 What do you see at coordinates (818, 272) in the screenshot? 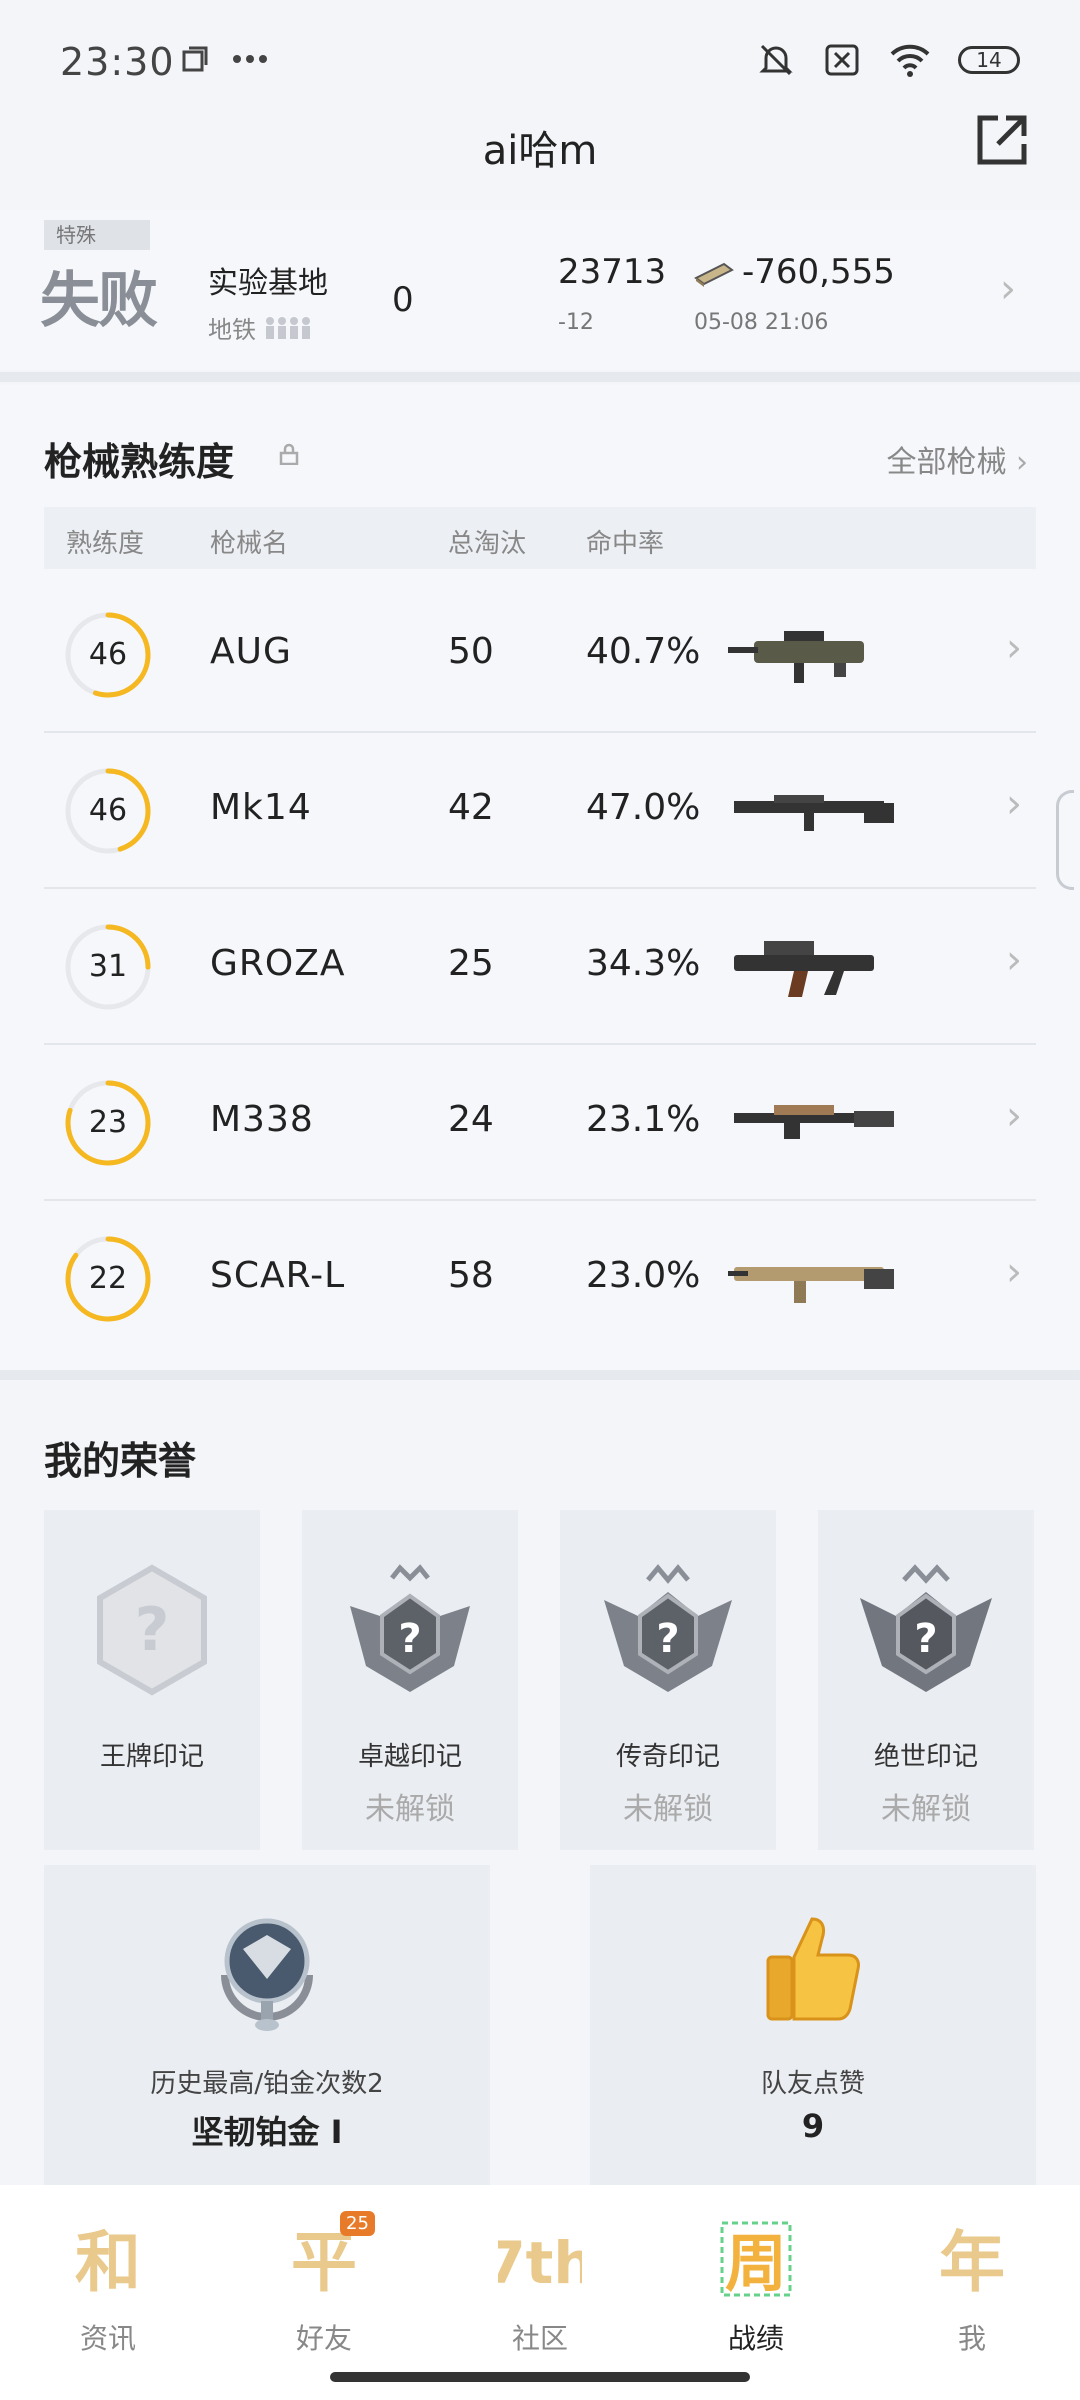
I see `match-money: -760,555` at bounding box center [818, 272].